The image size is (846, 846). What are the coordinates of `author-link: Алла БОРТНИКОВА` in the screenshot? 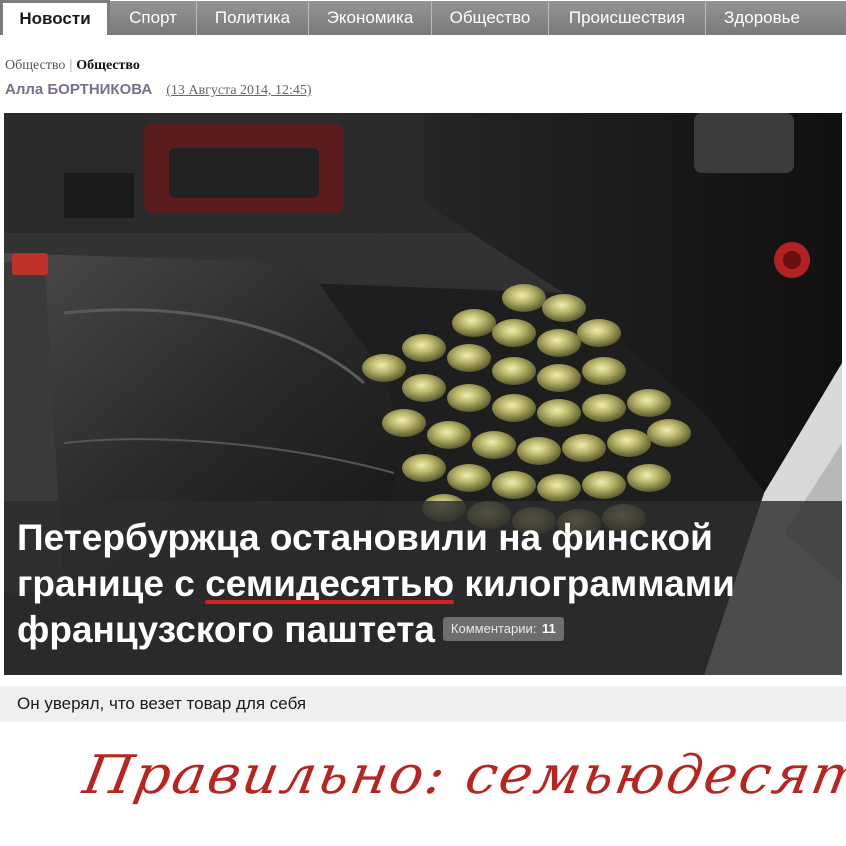 It's located at (78, 89).